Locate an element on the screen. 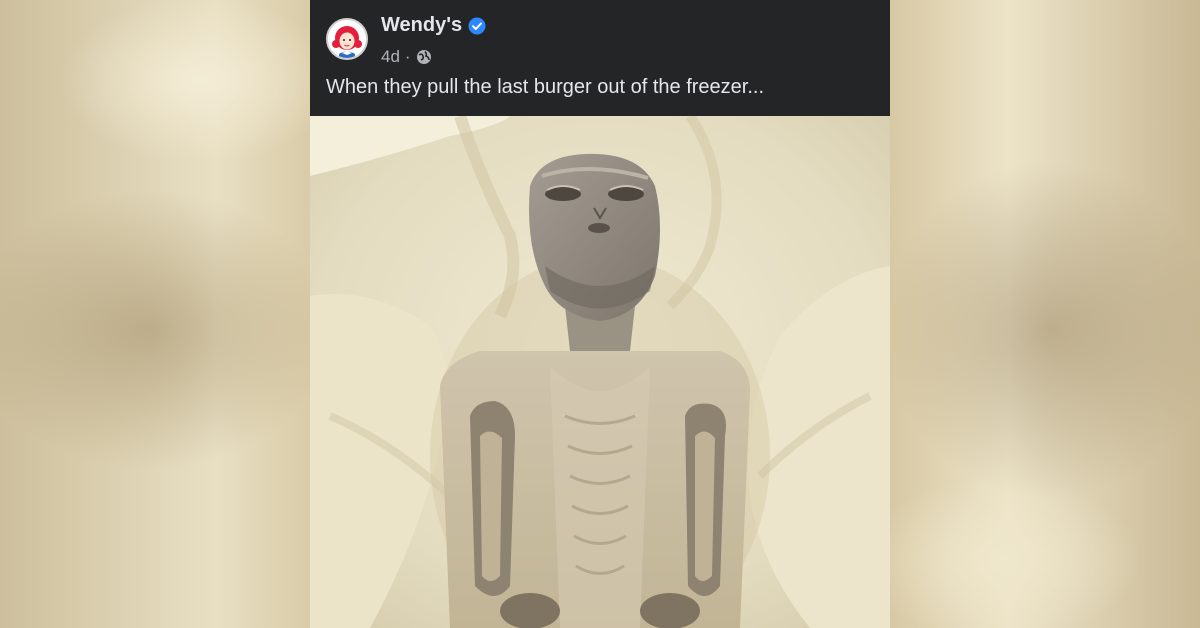 The height and width of the screenshot is (628, 1200). globe-icon is located at coordinates (424, 57).